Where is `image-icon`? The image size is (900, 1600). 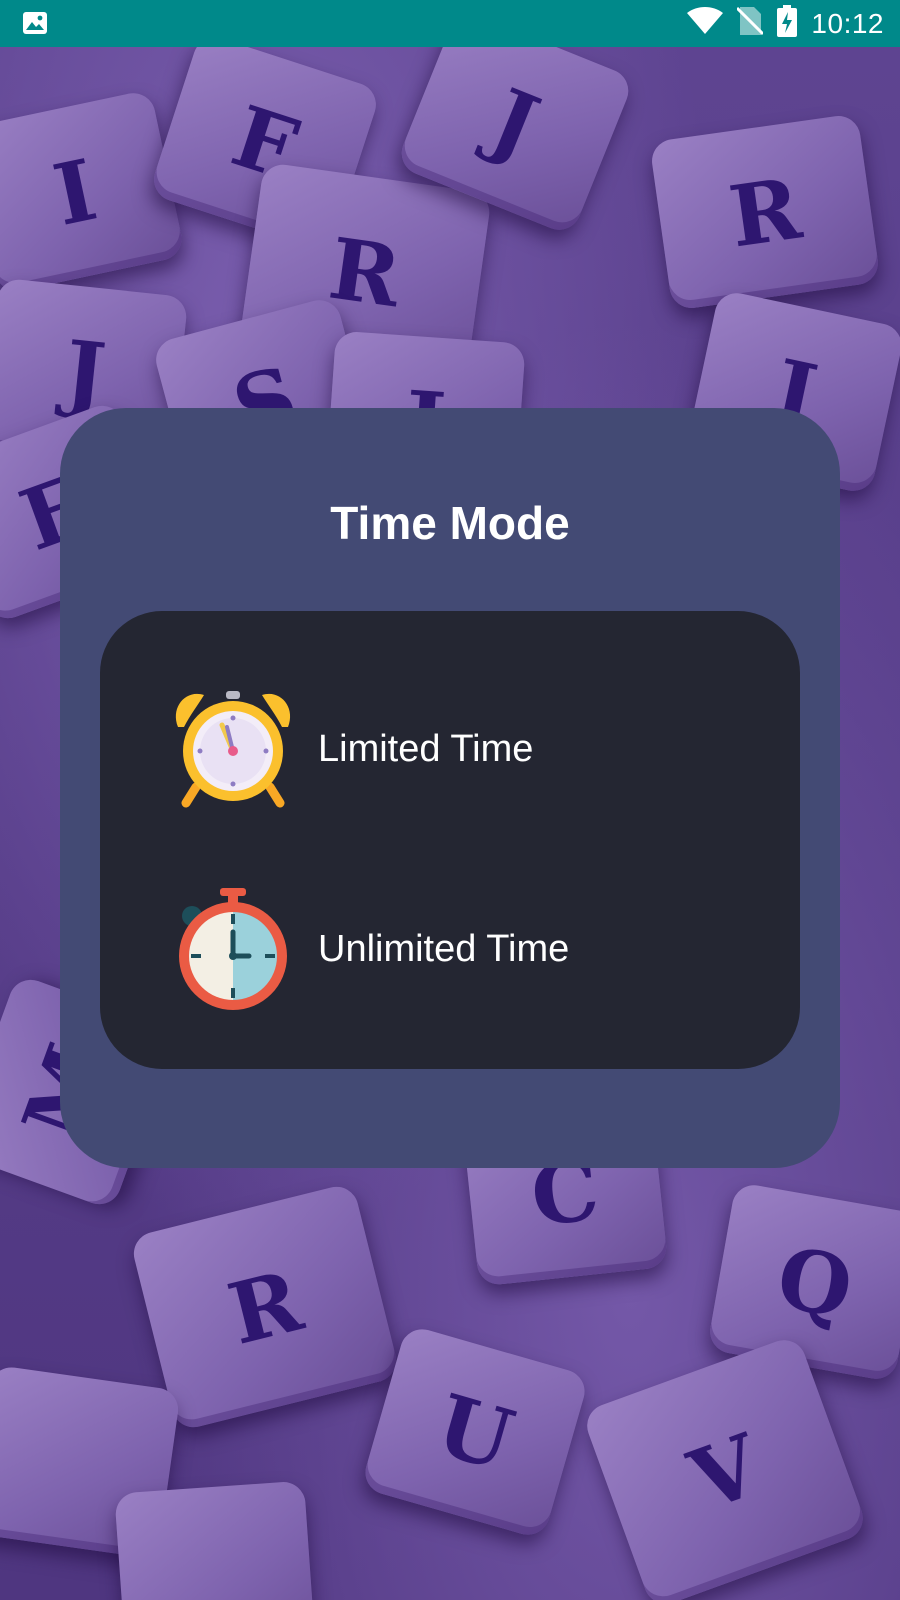
image-icon is located at coordinates (35, 23).